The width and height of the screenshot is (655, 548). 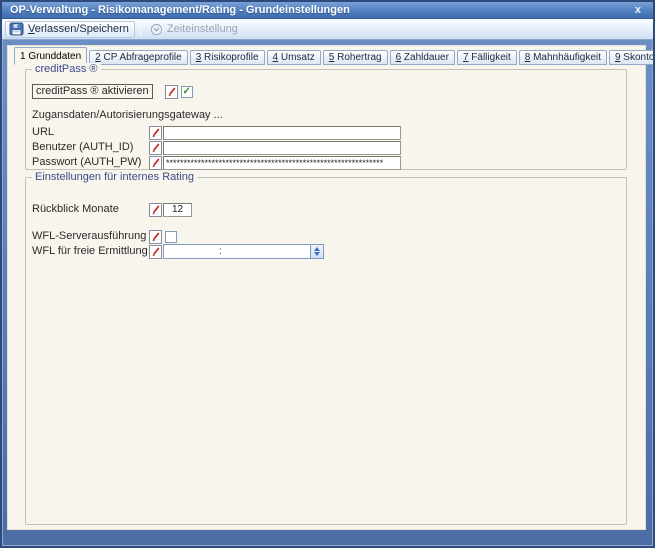 I want to click on time-settings-label: Zeiteinstellung, so click(x=202, y=29).